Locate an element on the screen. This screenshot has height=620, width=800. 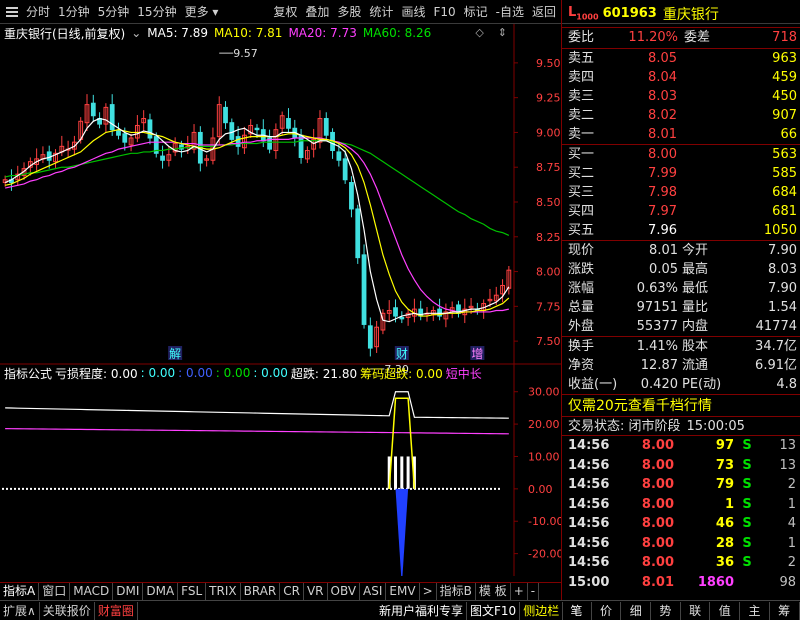
level-label: 买三 is located at coordinates (581, 192).